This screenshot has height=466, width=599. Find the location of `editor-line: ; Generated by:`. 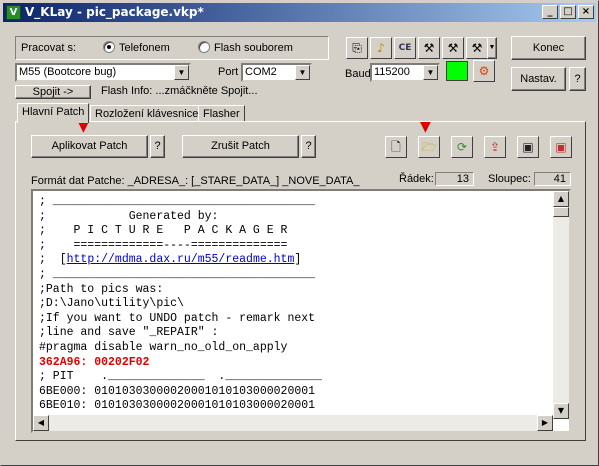

editor-line: ; Generated by: is located at coordinates (129, 216).